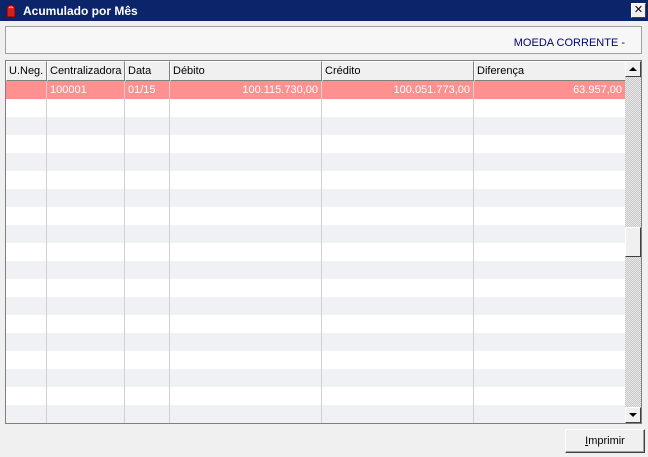 The height and width of the screenshot is (457, 648). What do you see at coordinates (324, 10) in the screenshot?
I see `title-bar: Acumulado por Mês ✕` at bounding box center [324, 10].